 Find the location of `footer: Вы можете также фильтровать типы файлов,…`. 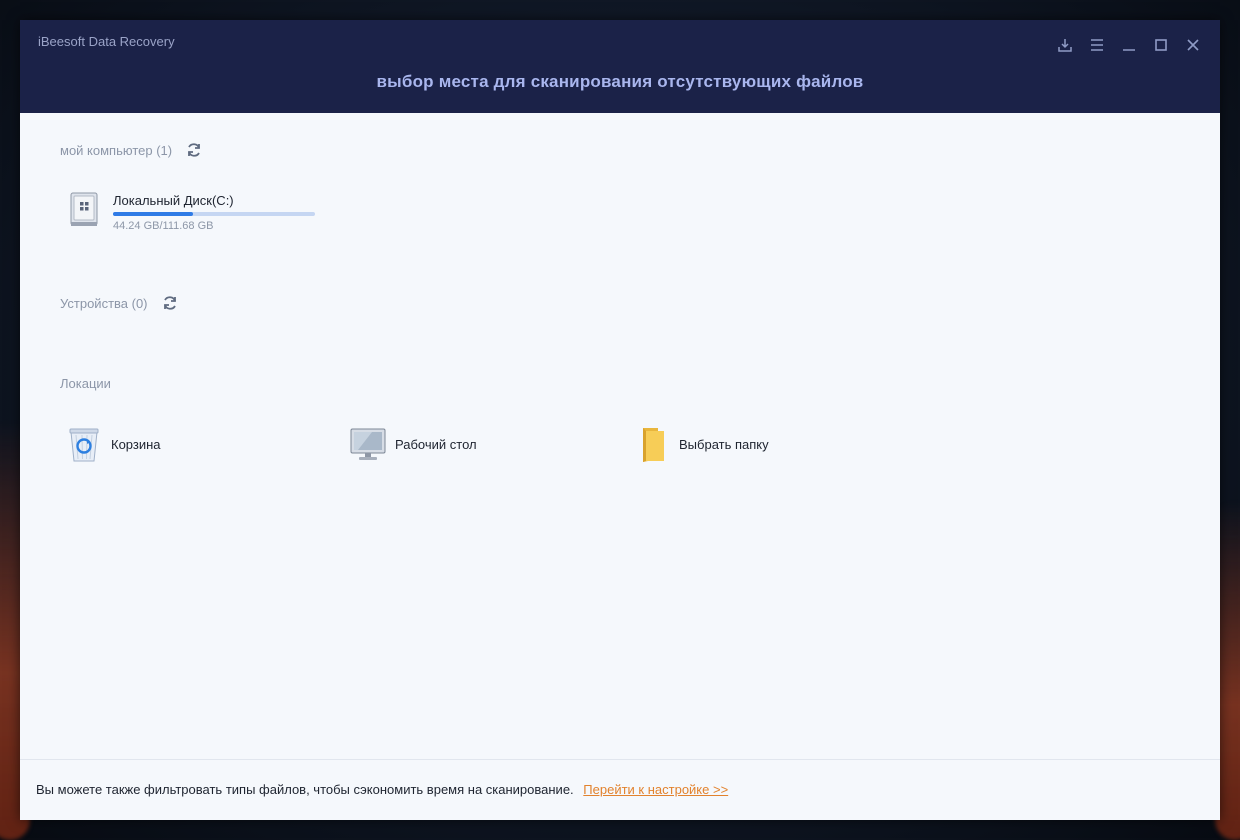

footer: Вы можете также фильтровать типы файлов,… is located at coordinates (382, 789).